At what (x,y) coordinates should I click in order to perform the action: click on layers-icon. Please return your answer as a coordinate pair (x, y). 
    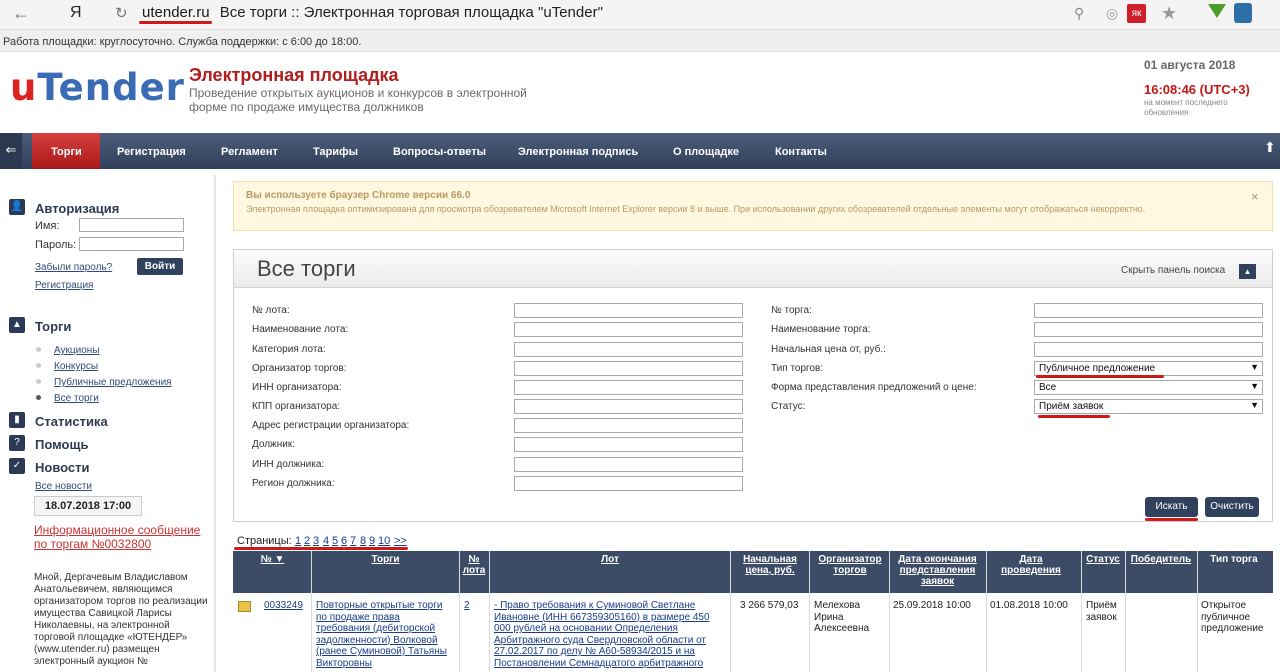
    Looking at the image, I should click on (1243, 13).